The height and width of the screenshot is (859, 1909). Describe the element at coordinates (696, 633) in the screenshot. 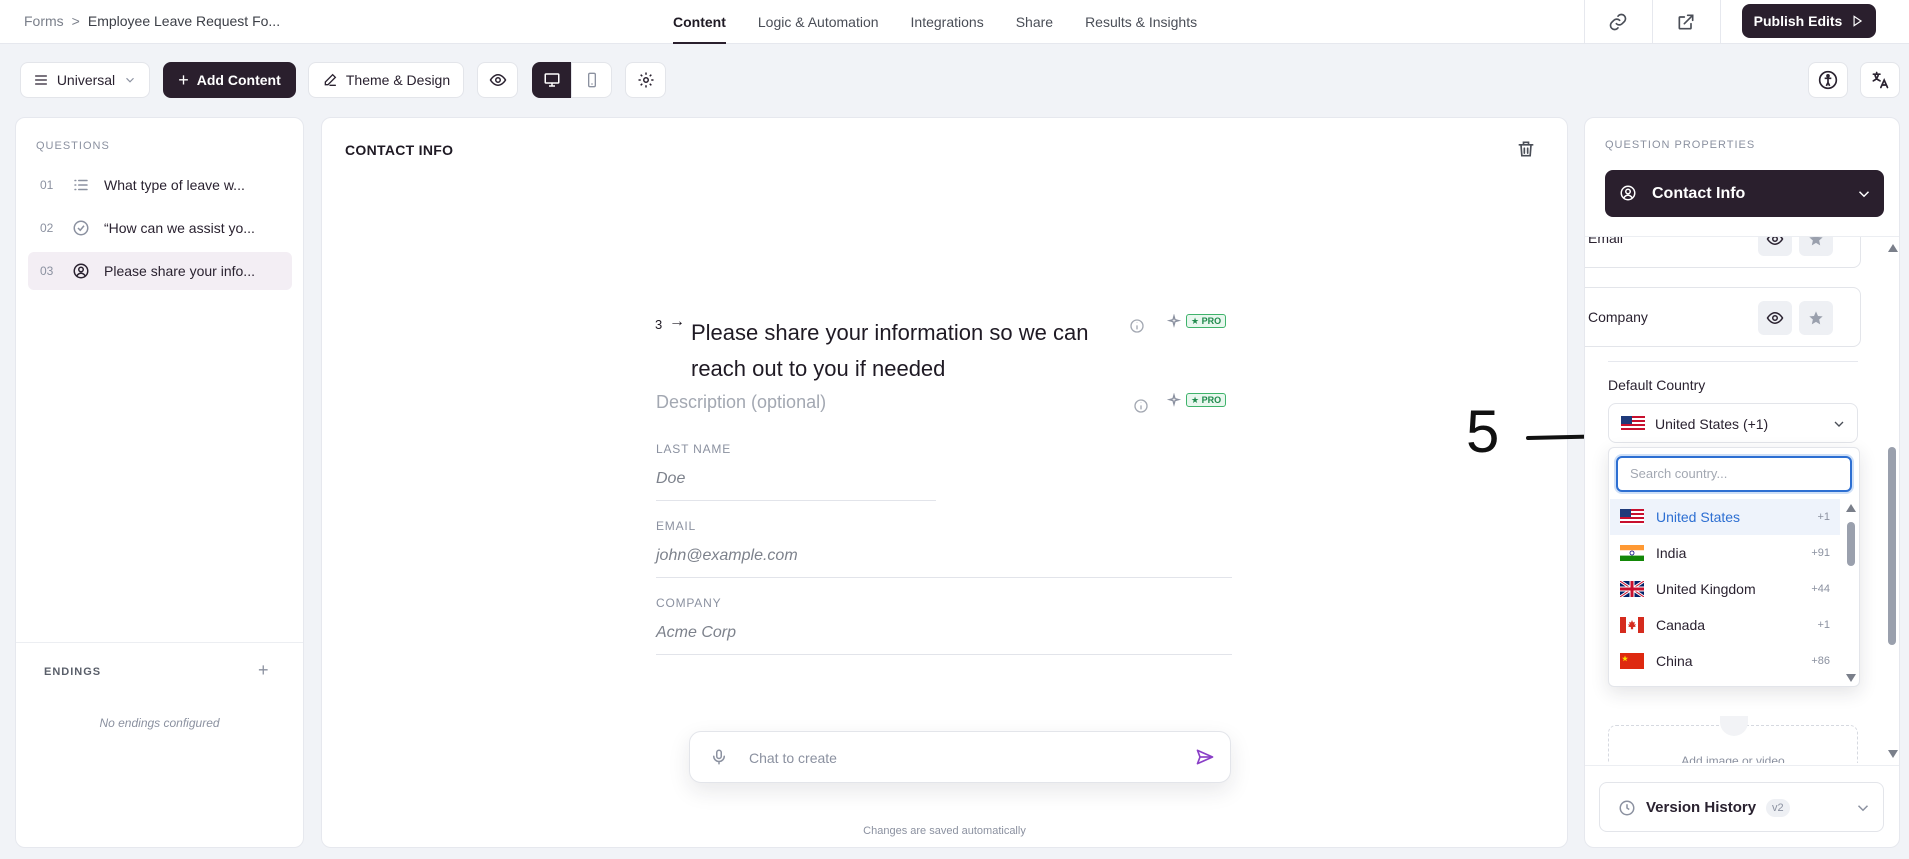

I see `company-input: Acme Corp` at that location.